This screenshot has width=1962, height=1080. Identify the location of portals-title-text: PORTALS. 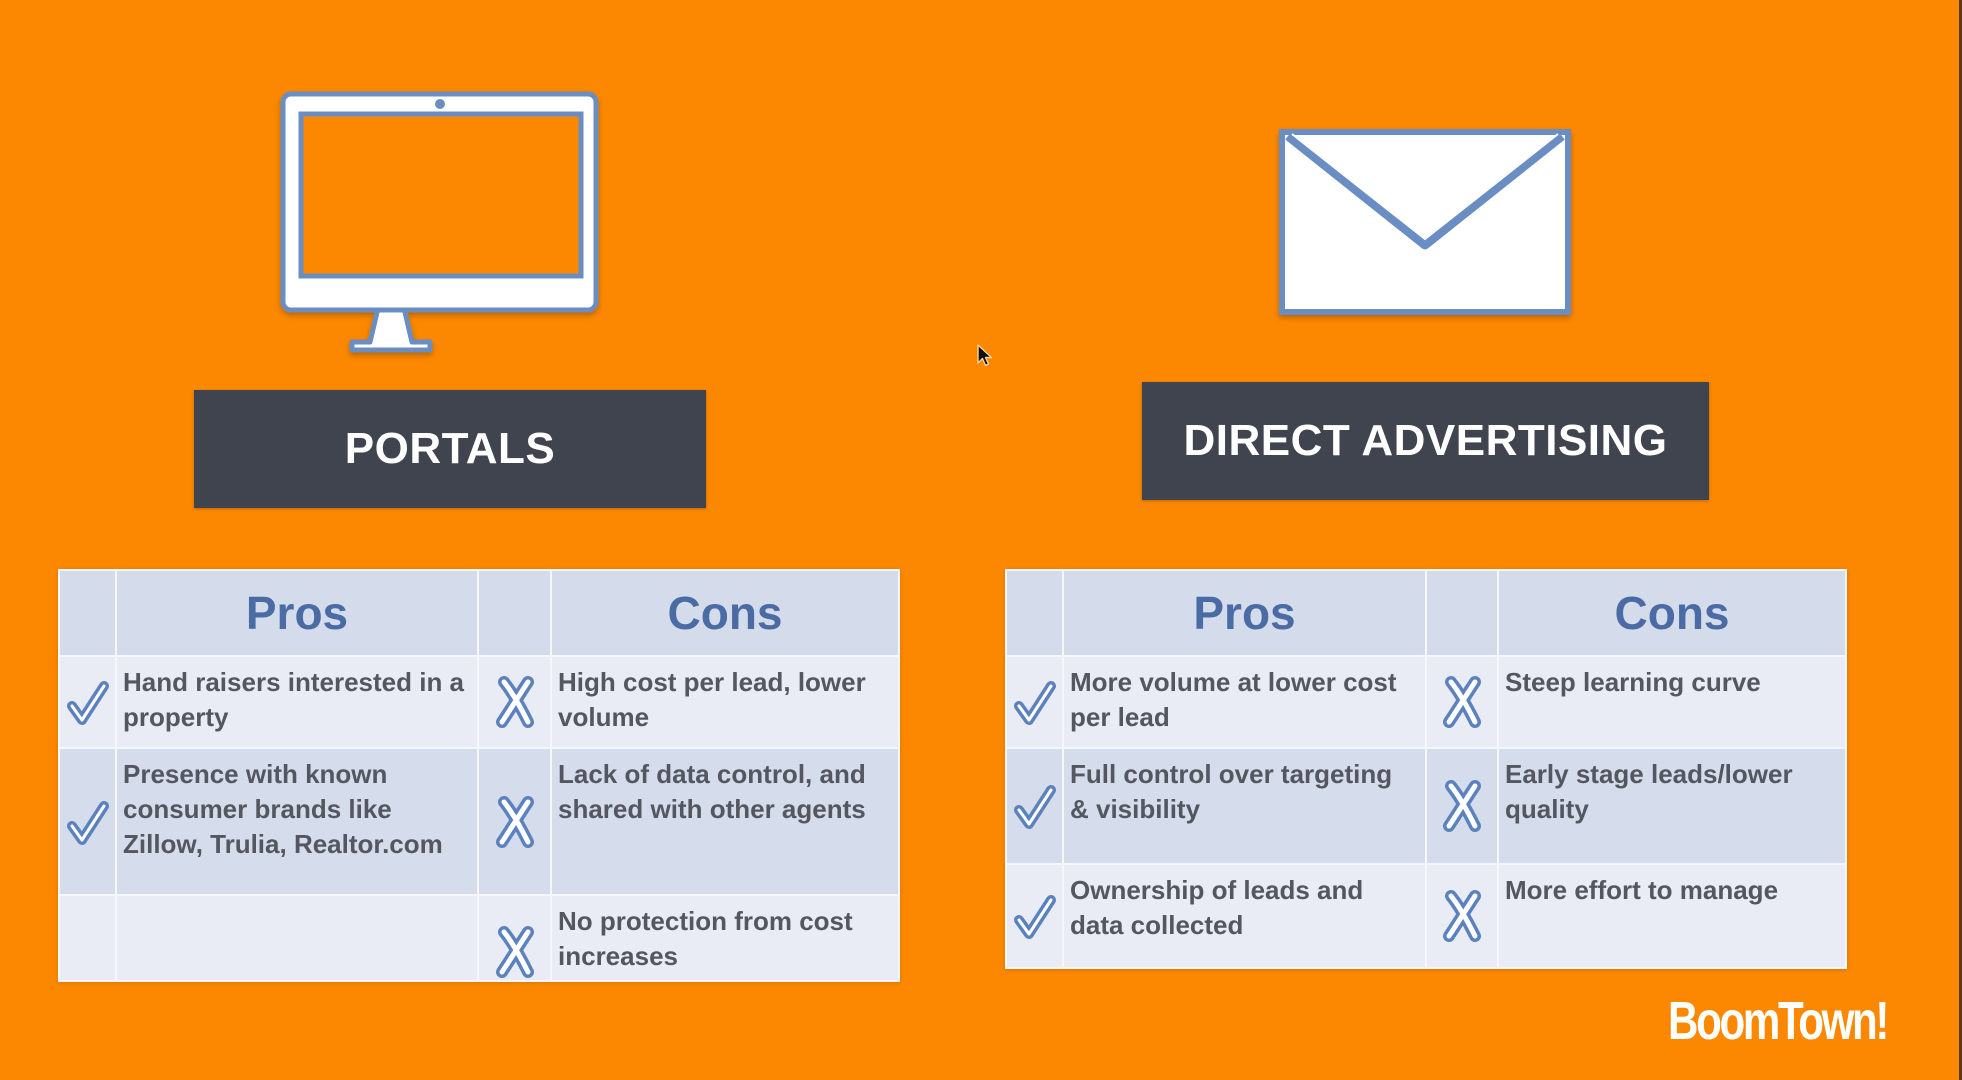
(450, 448).